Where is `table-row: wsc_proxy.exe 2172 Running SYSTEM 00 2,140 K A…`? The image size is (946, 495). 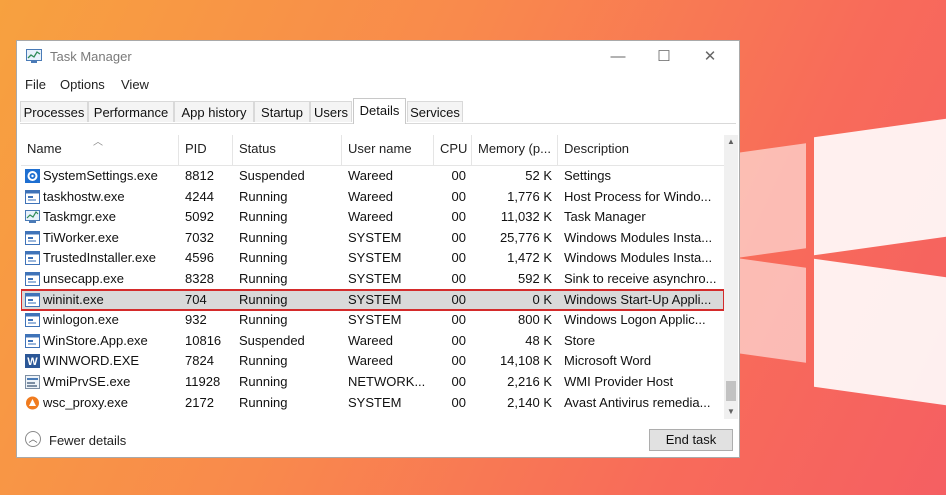
table-row: wsc_proxy.exe 2172 Running SYSTEM 00 2,140 K A… is located at coordinates (372, 403).